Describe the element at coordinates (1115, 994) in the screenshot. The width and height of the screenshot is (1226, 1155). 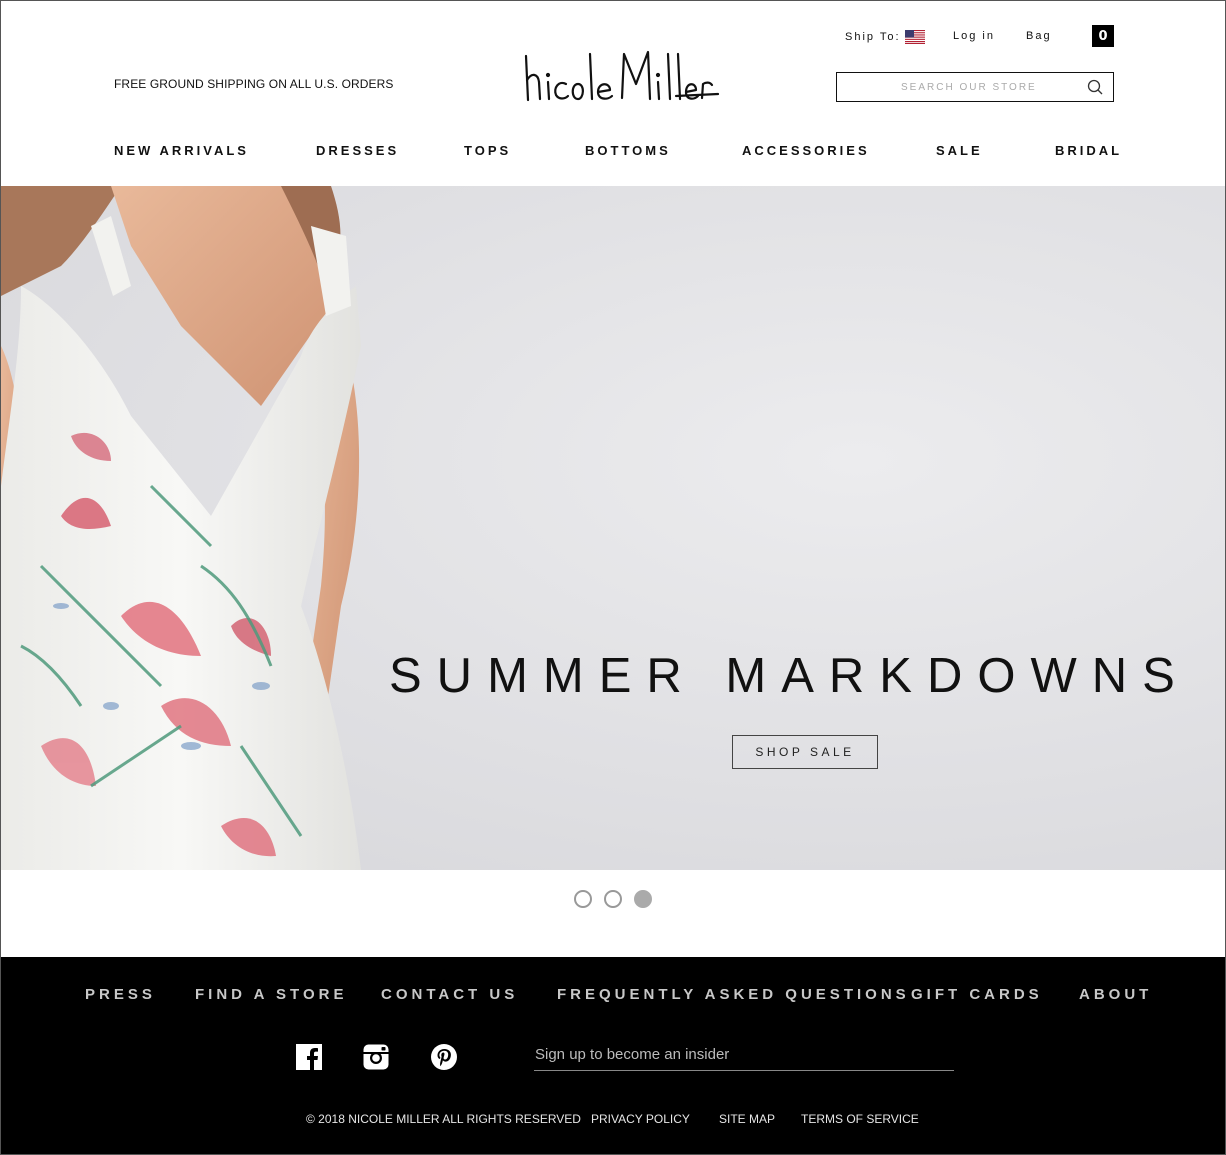
I see `footer-link-about: ABOUT` at that location.